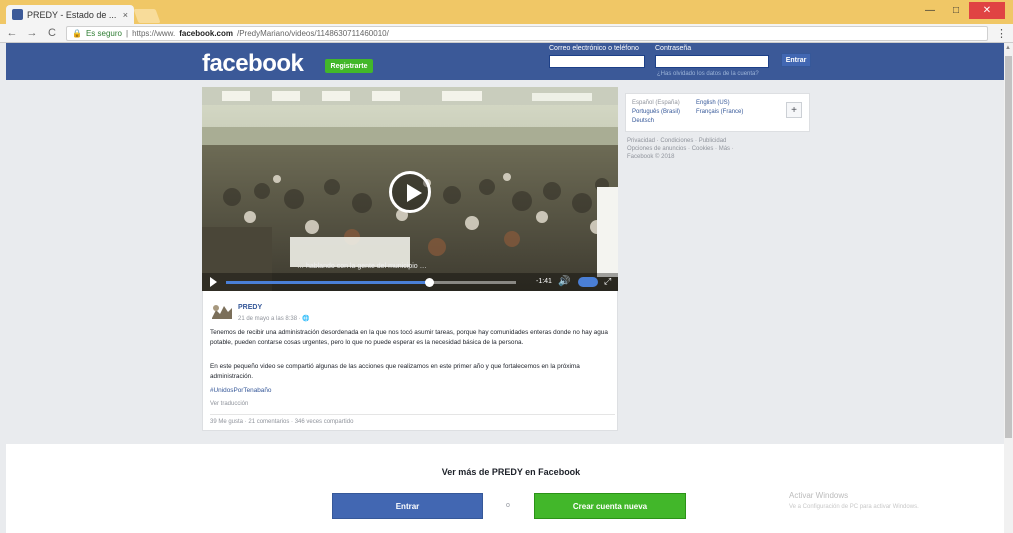  I want to click on quality-toggle, so click(588, 282).